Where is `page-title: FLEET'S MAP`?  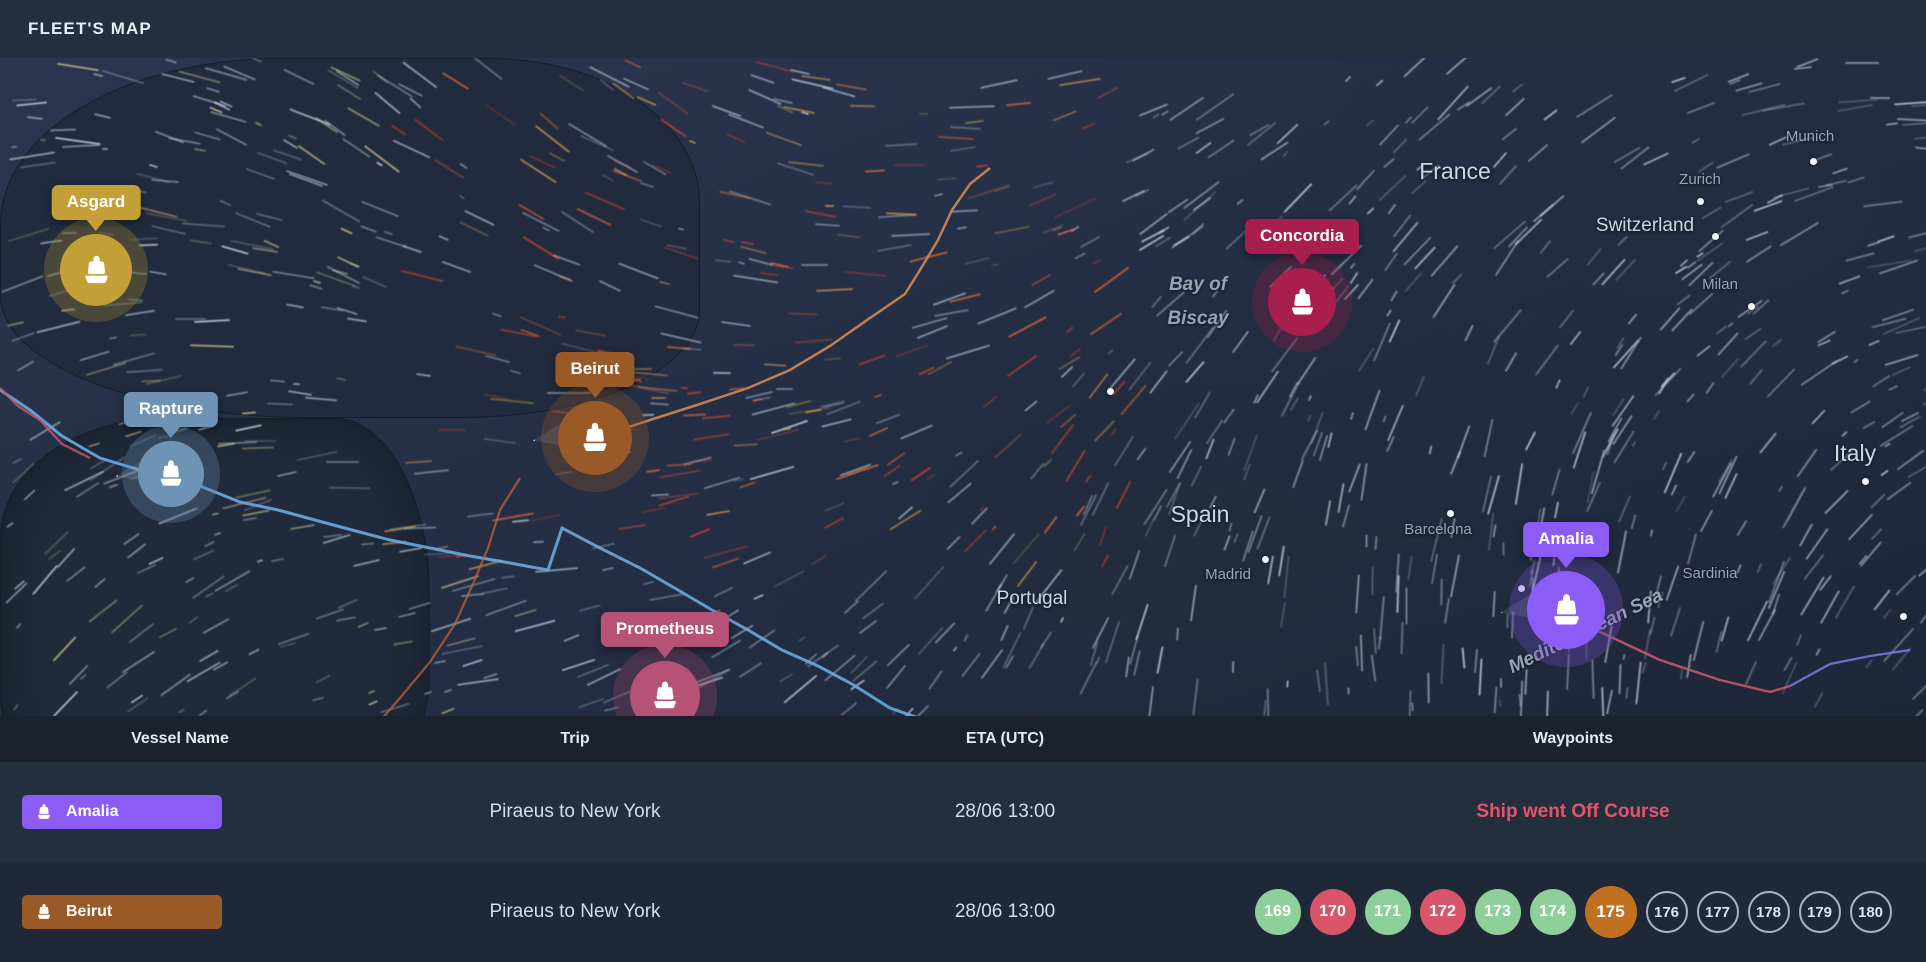
page-title: FLEET'S MAP is located at coordinates (90, 28).